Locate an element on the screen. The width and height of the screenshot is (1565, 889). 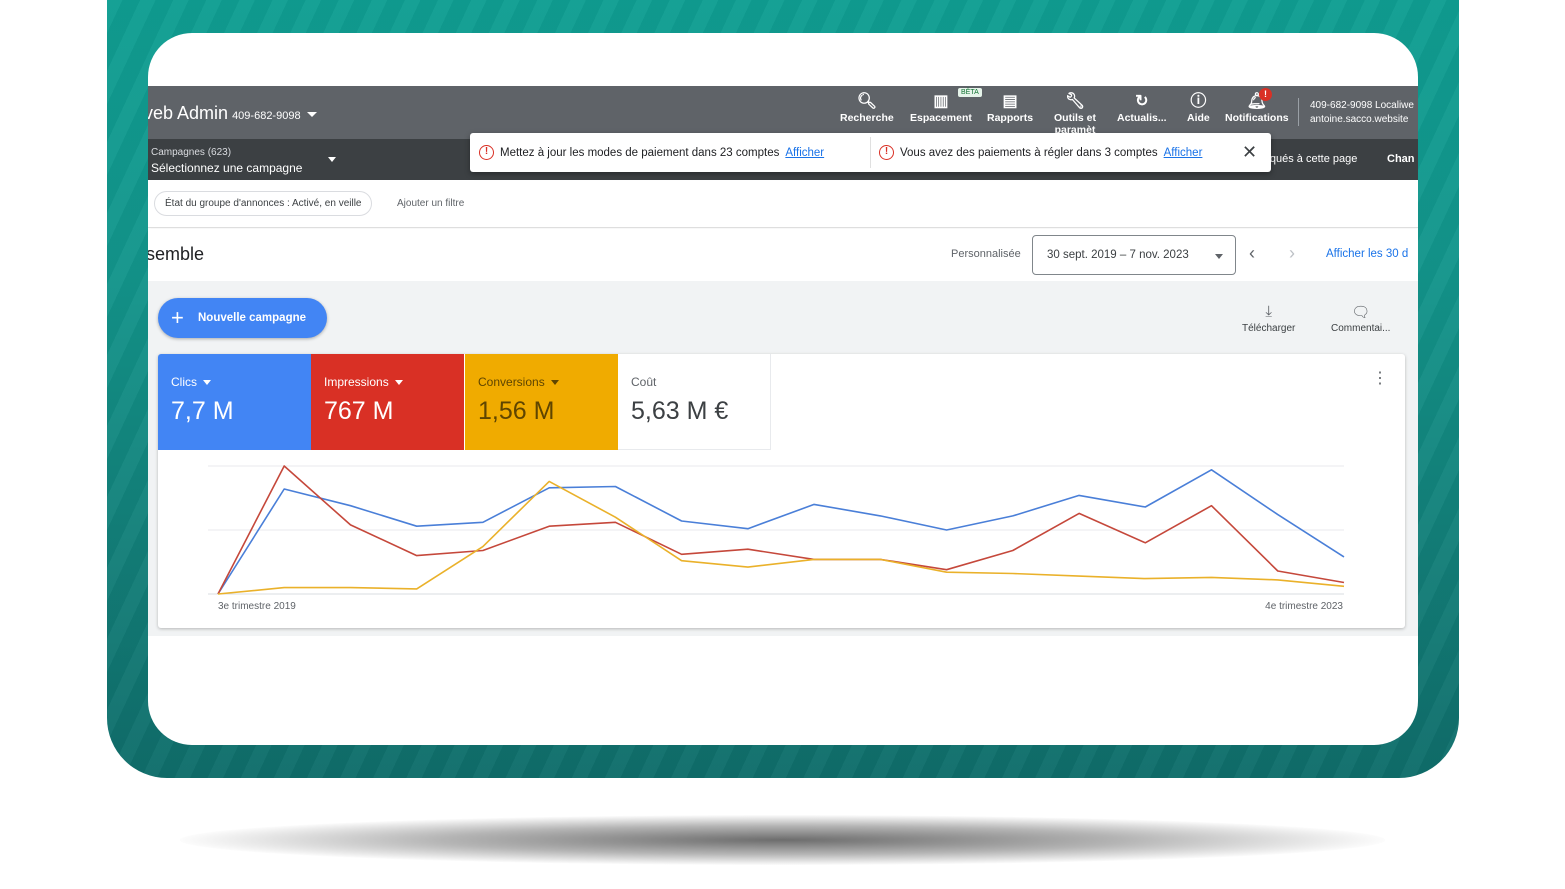
user-line-1: 409-682-9098 Localiwe is located at coordinates (1362, 105).